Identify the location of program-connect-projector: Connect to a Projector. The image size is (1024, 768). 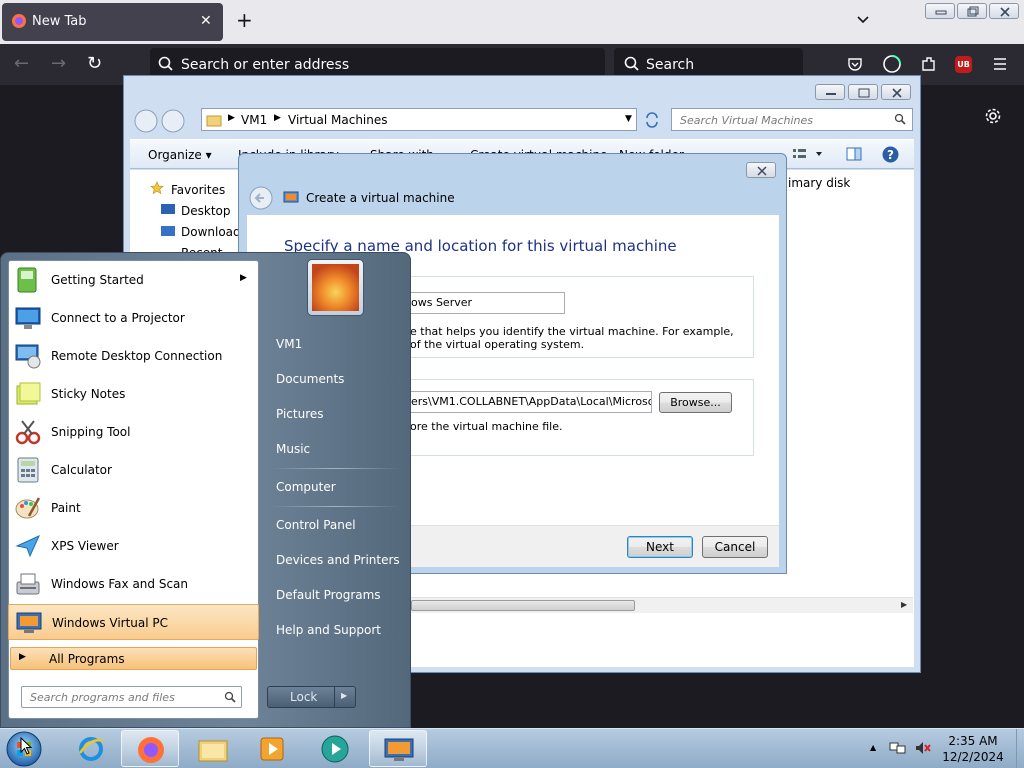
(133, 318).